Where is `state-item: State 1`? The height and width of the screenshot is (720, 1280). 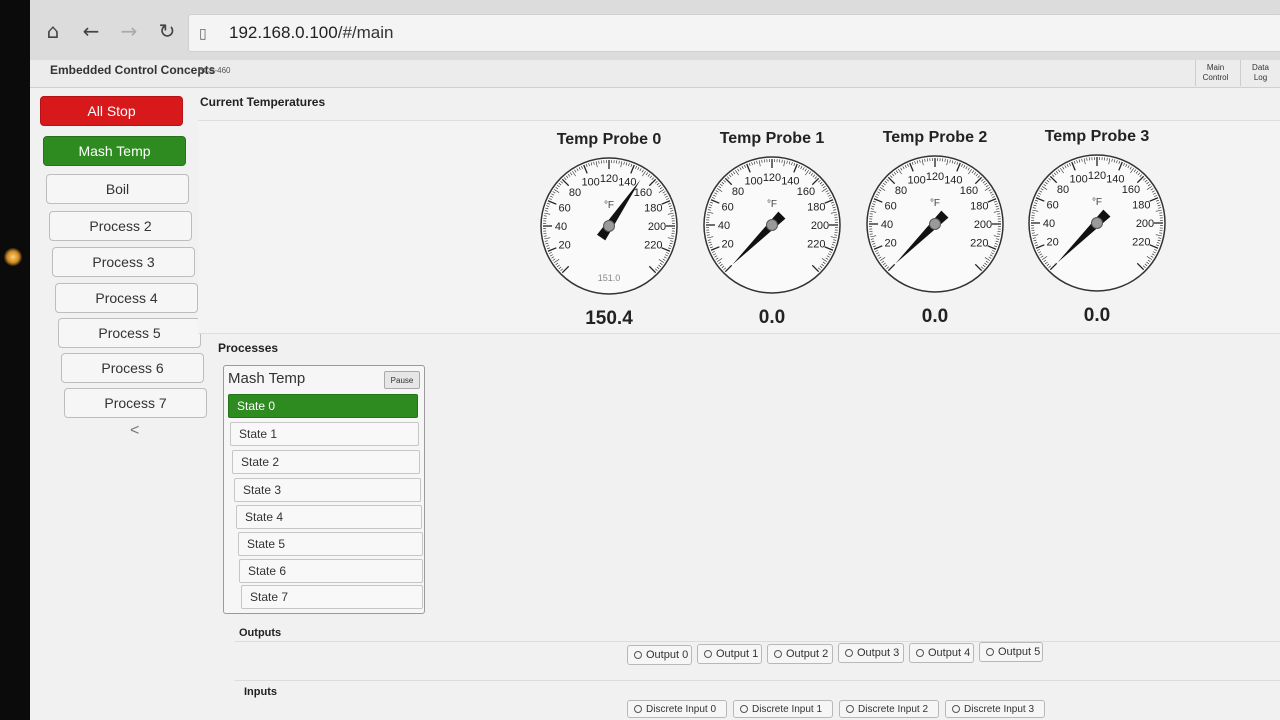
state-item: State 1 is located at coordinates (324, 434).